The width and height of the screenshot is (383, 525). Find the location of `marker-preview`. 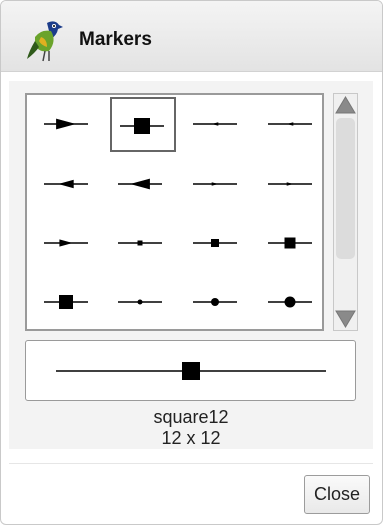

marker-preview is located at coordinates (190, 370).